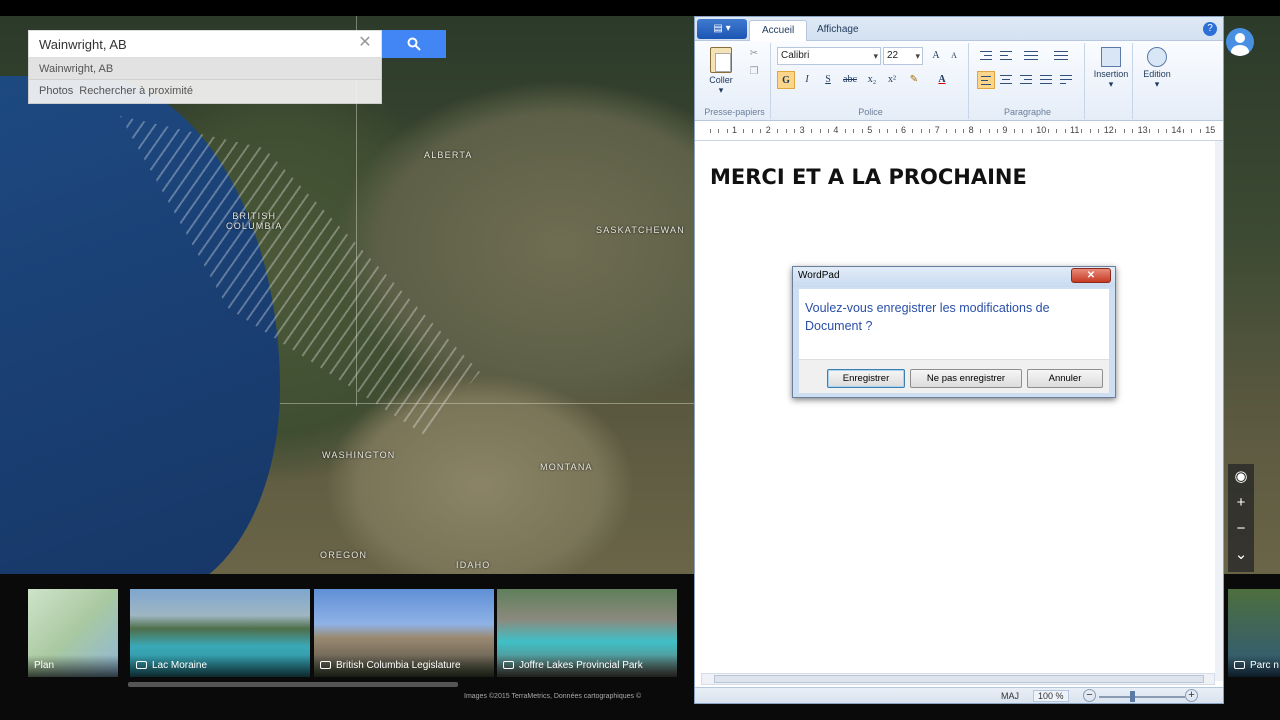 This screenshot has height=720, width=1280. I want to click on map-label-saskatchewan: SASKATCHEWAN, so click(640, 230).